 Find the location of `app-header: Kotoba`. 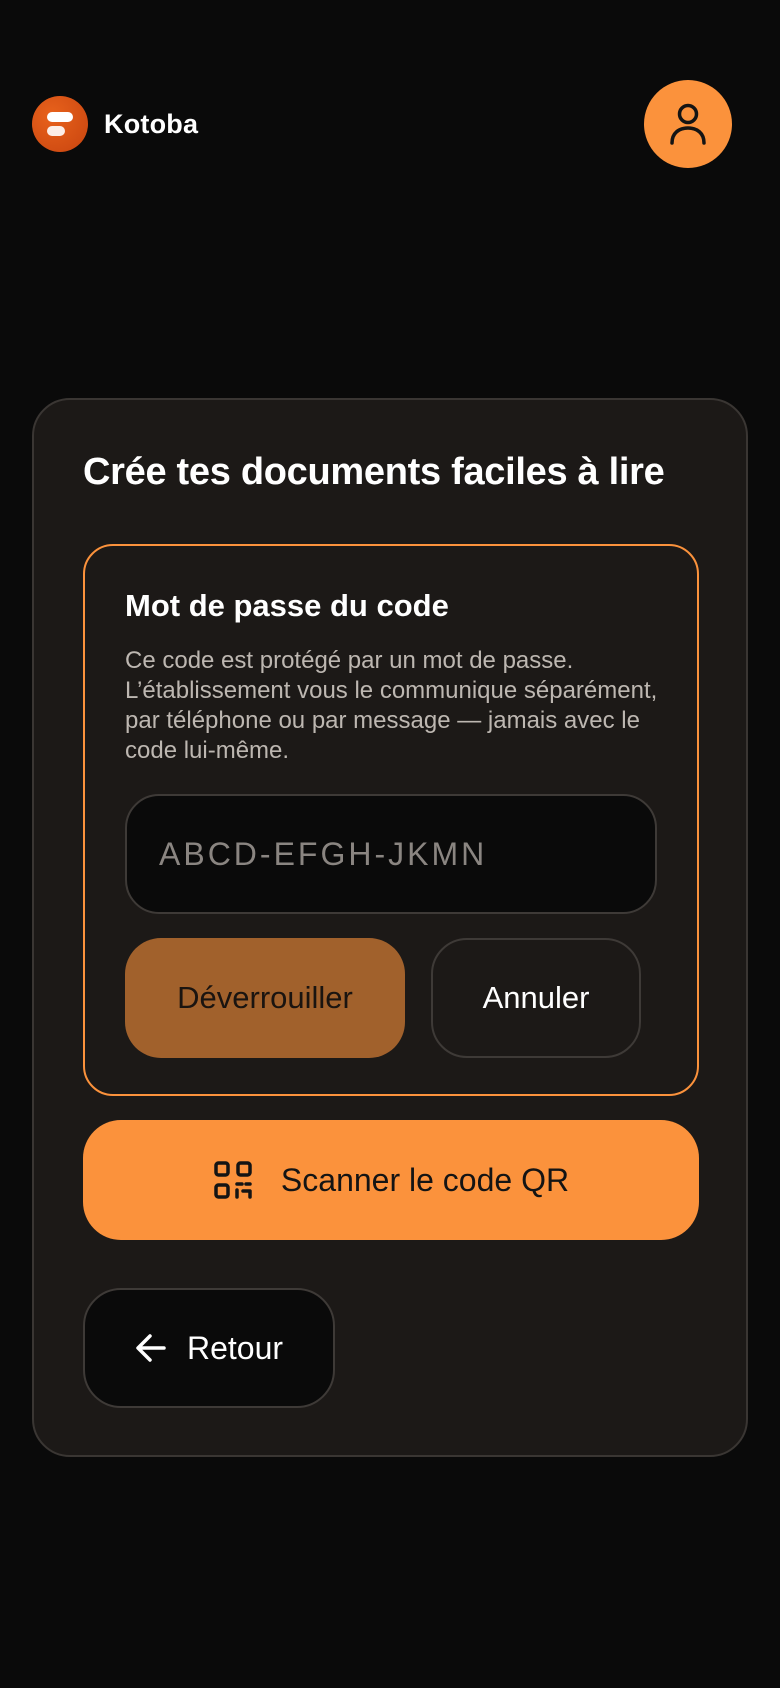

app-header: Kotoba is located at coordinates (390, 125).